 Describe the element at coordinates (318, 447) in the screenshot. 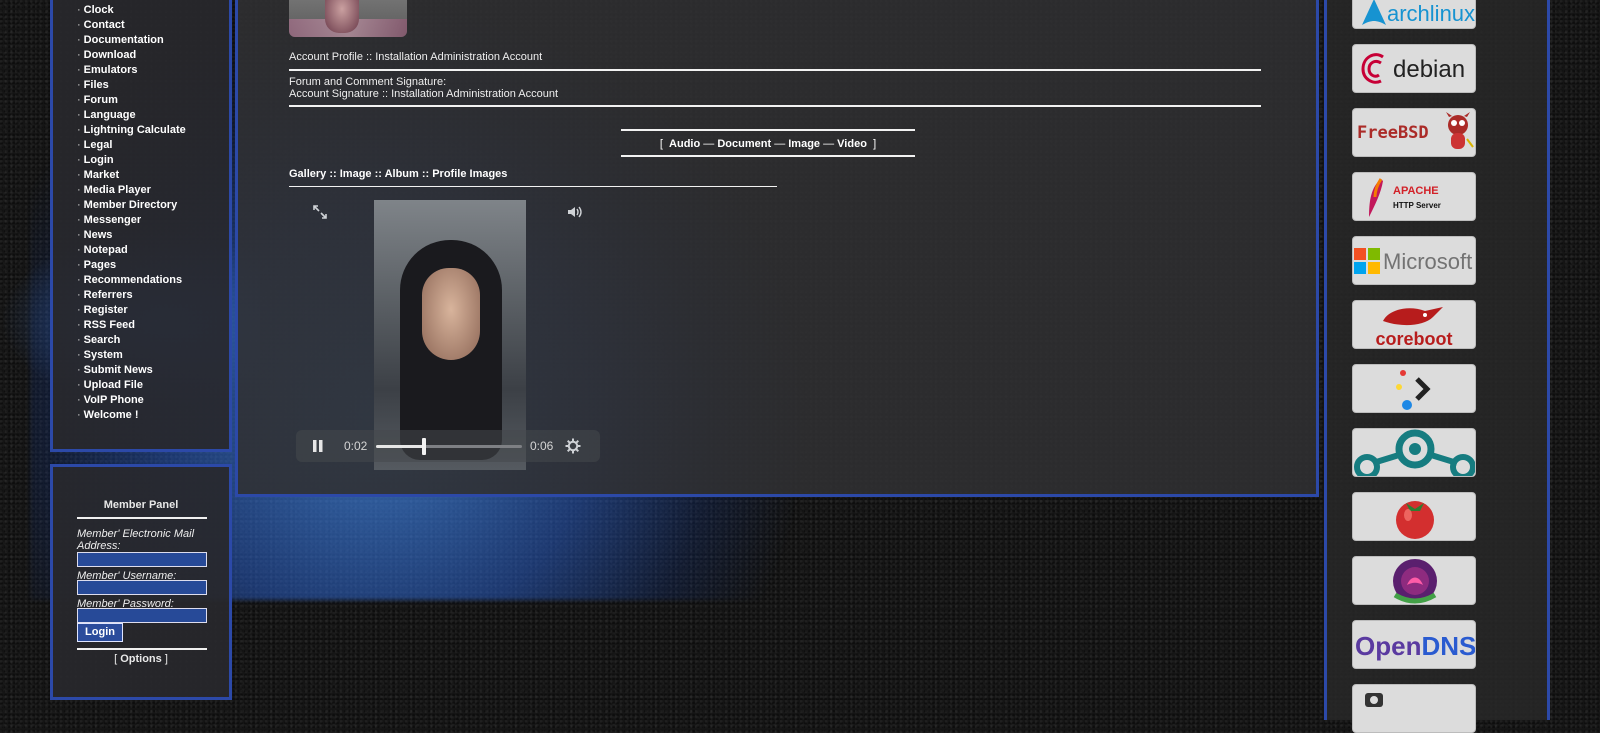

I see `pause-icon` at that location.